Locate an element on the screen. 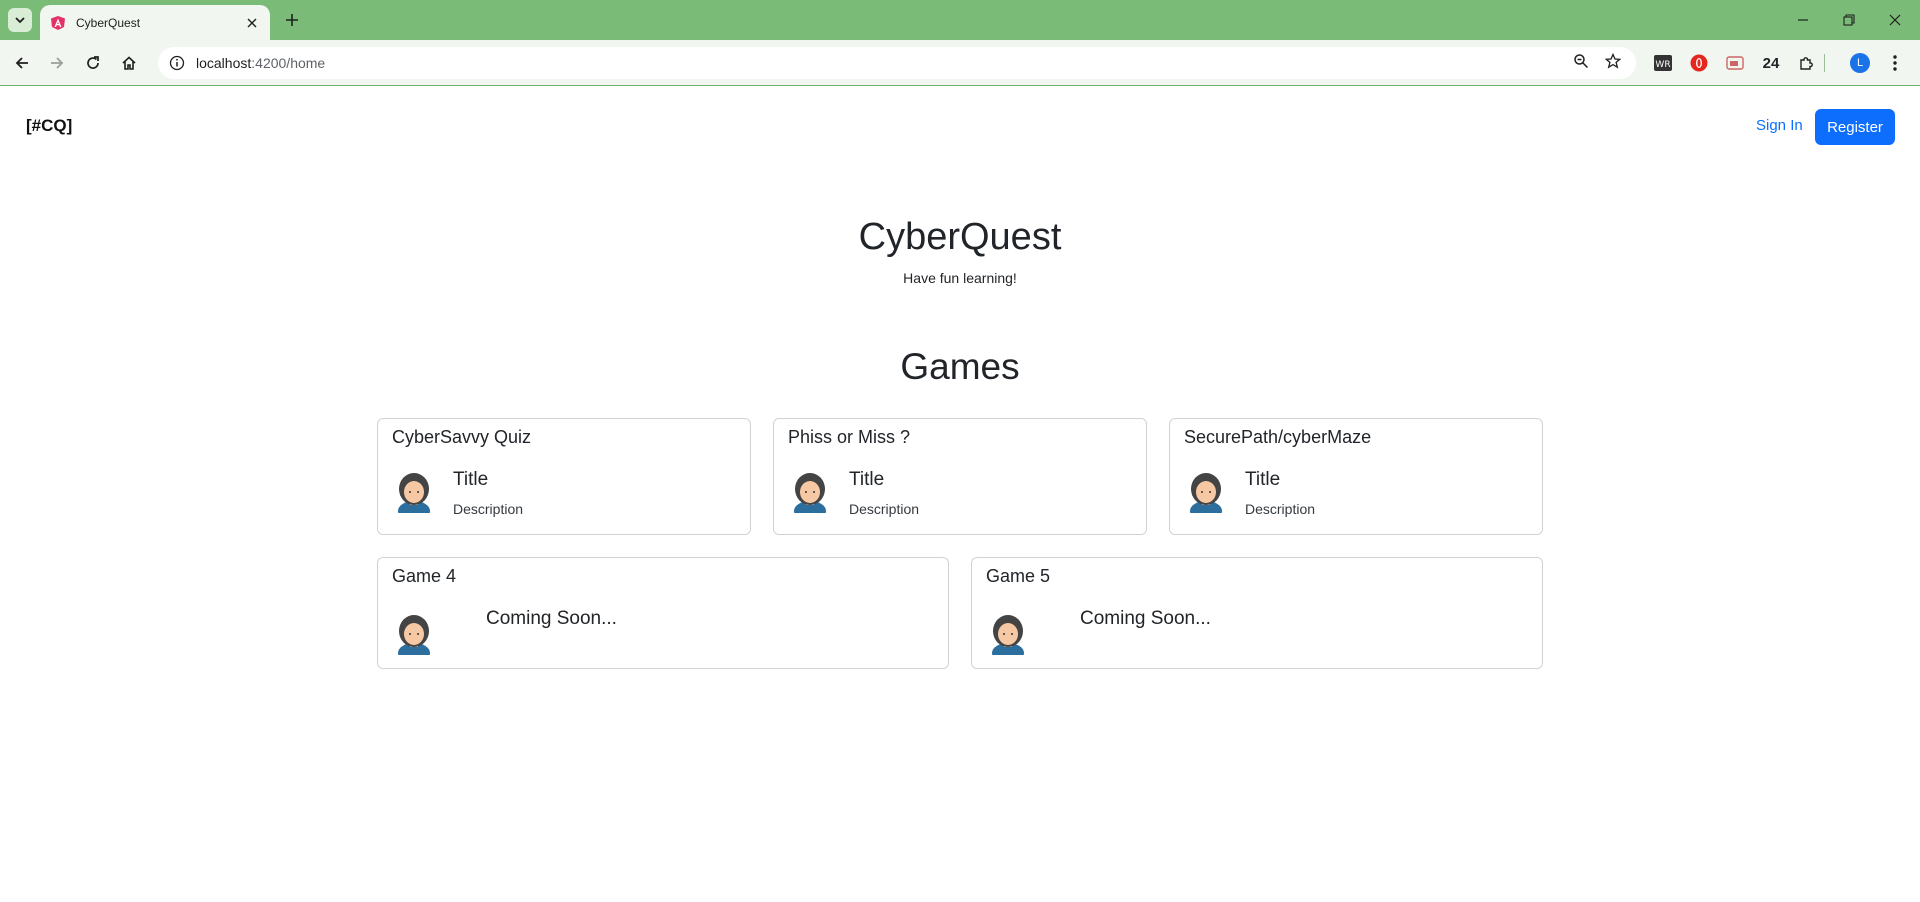  arrow-left-icon is located at coordinates (21, 63).